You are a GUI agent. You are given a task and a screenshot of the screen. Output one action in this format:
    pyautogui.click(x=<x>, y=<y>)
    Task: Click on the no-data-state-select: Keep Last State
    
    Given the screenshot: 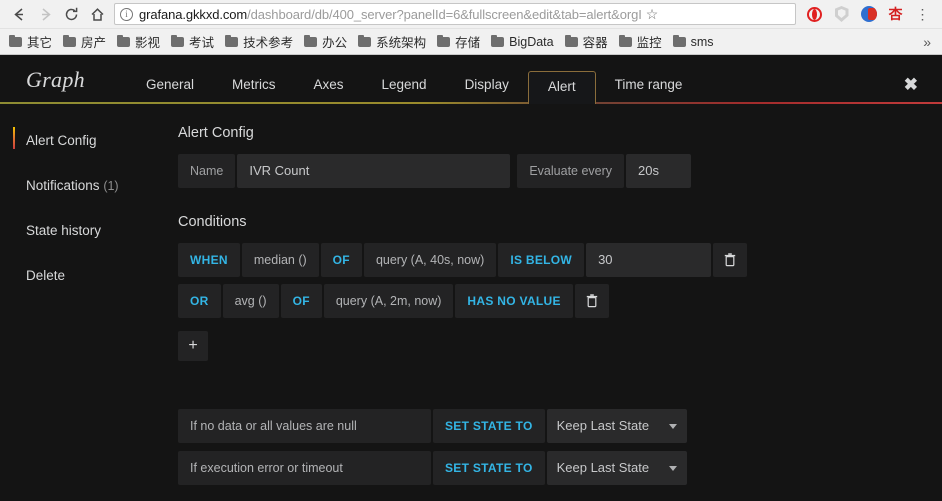 What is the action you would take?
    pyautogui.click(x=616, y=426)
    